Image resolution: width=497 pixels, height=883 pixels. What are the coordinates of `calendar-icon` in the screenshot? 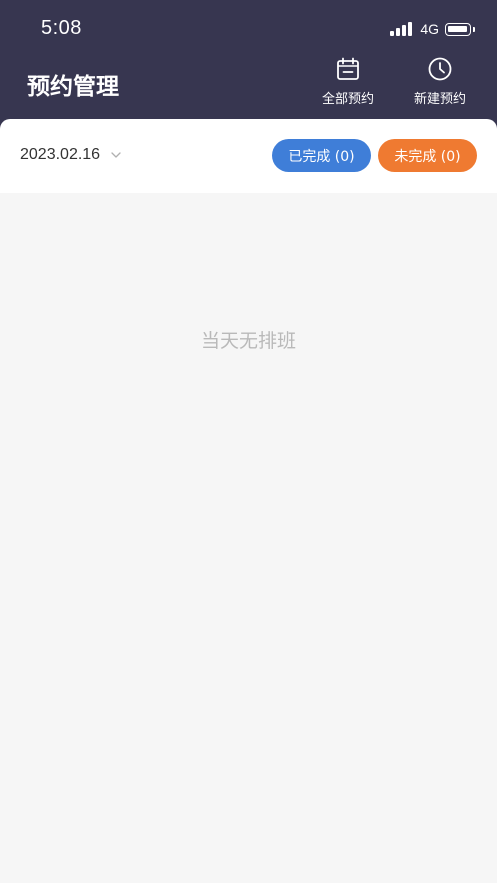 It's located at (348, 68).